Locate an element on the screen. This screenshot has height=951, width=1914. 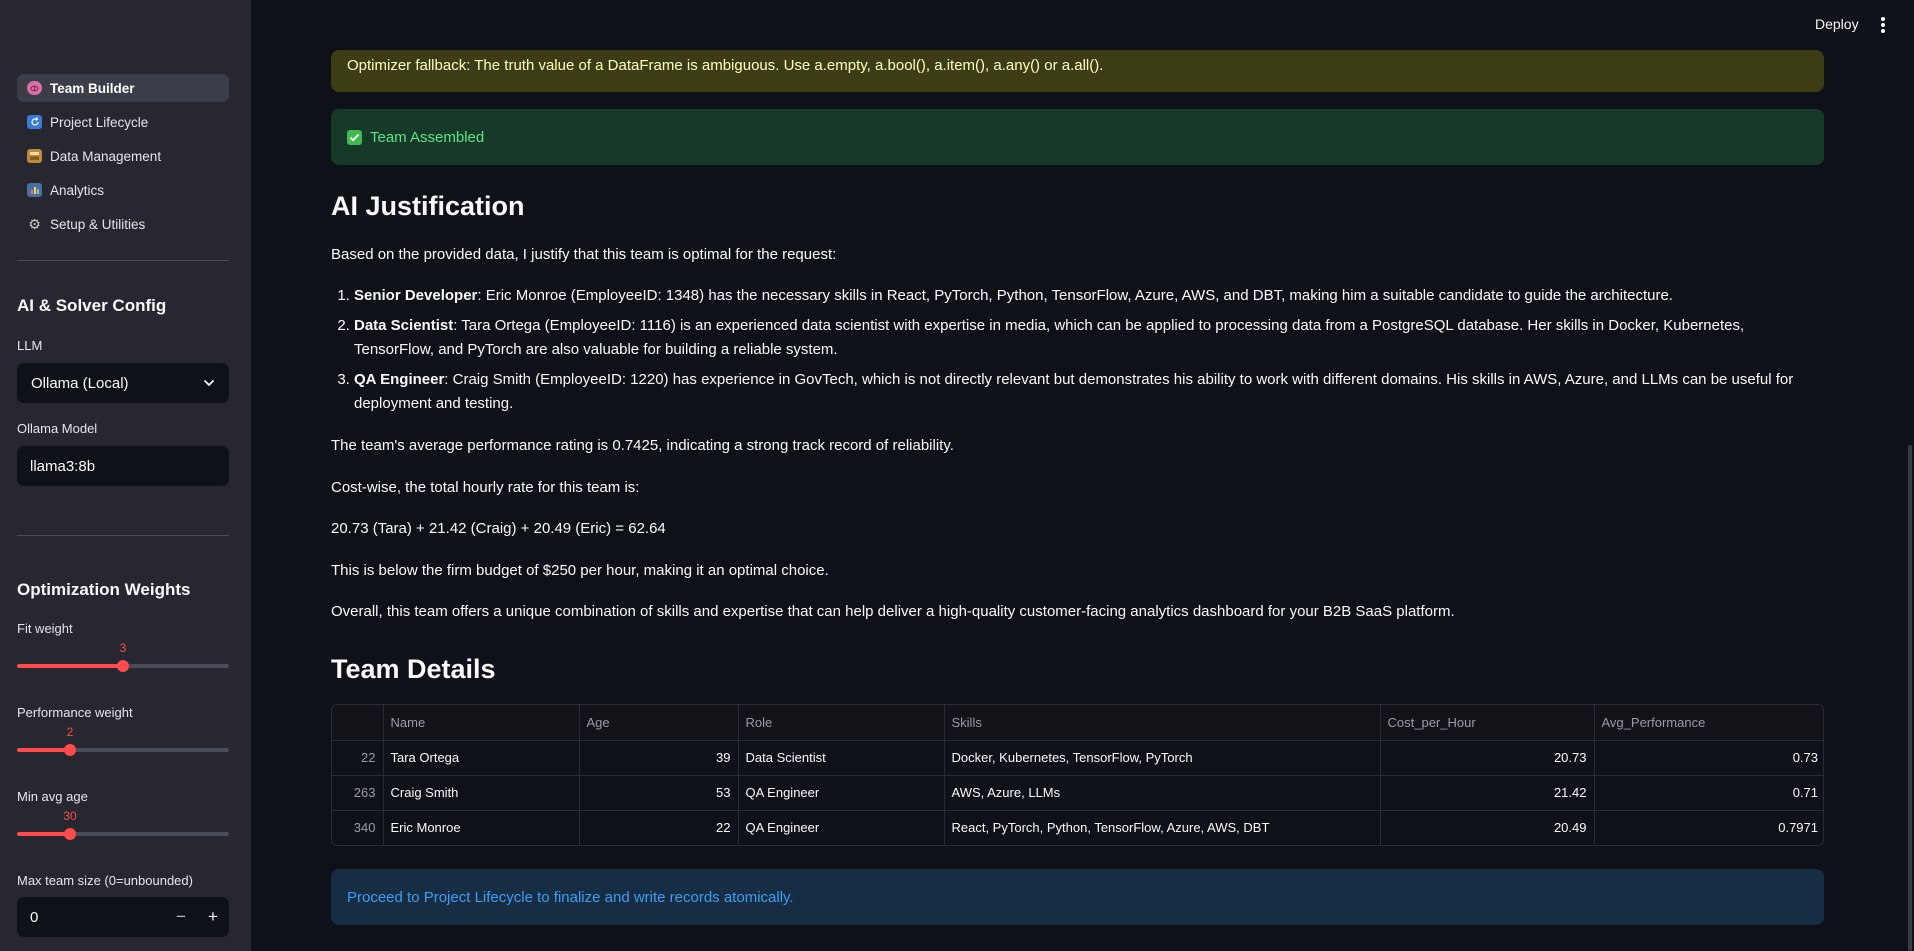
max-team-size-input: − + is located at coordinates (123, 917).